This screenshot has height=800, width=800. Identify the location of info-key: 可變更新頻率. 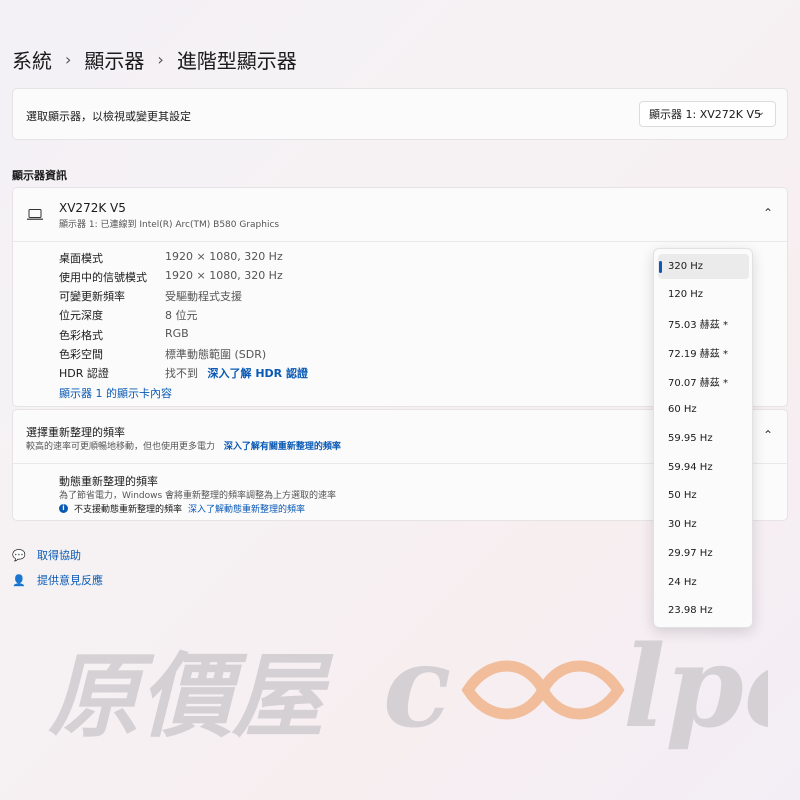
(92, 296).